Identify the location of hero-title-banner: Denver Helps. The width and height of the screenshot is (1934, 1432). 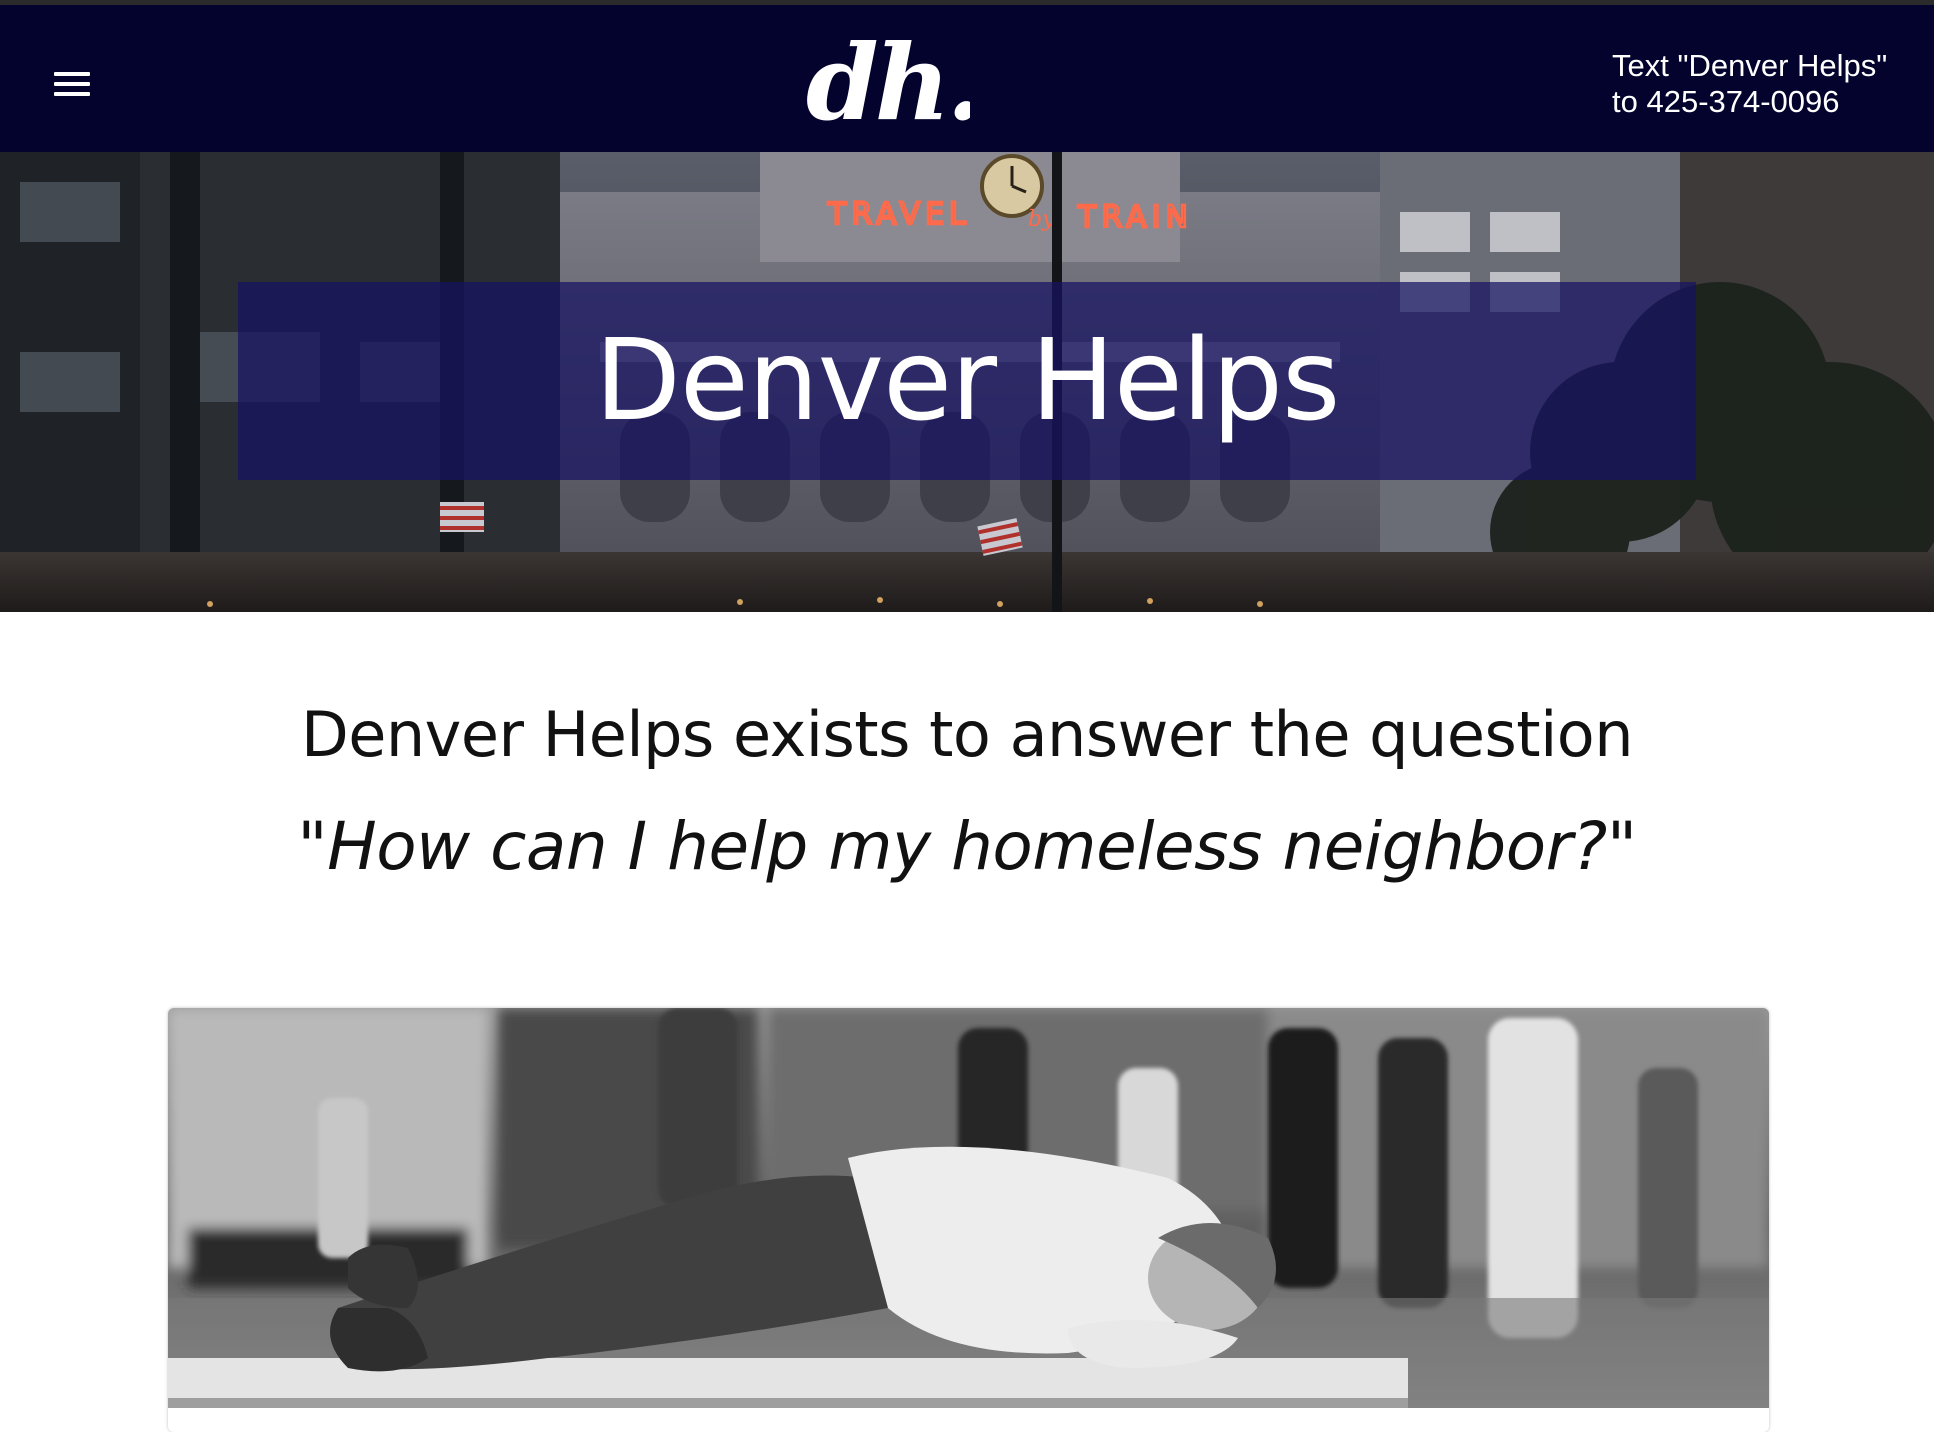
(967, 381).